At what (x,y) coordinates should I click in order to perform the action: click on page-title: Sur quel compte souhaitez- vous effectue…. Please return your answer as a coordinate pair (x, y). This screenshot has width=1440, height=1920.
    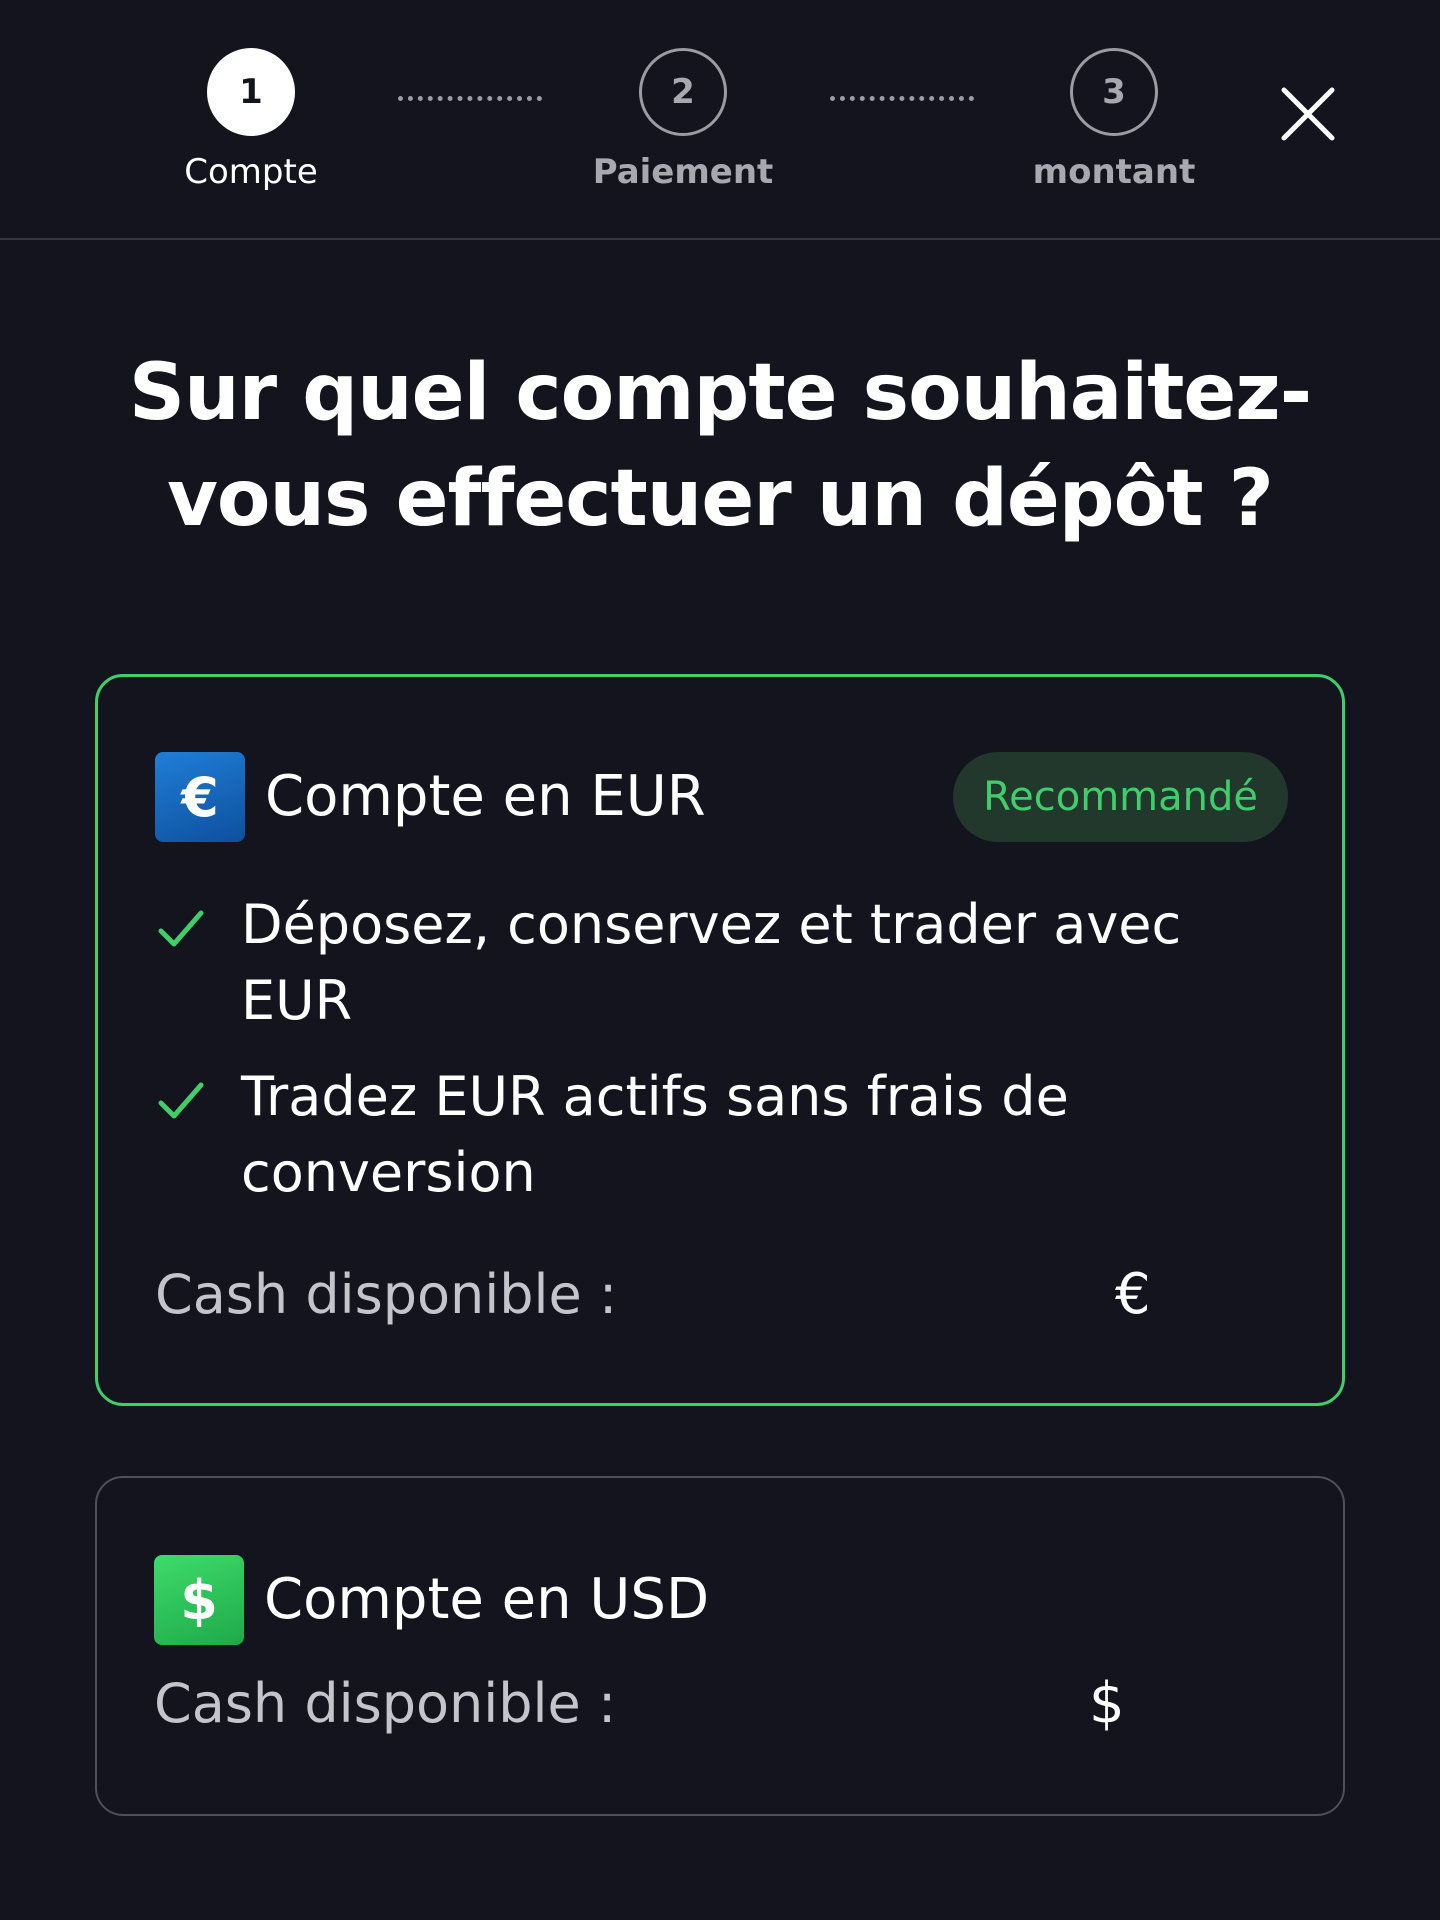
    Looking at the image, I should click on (720, 446).